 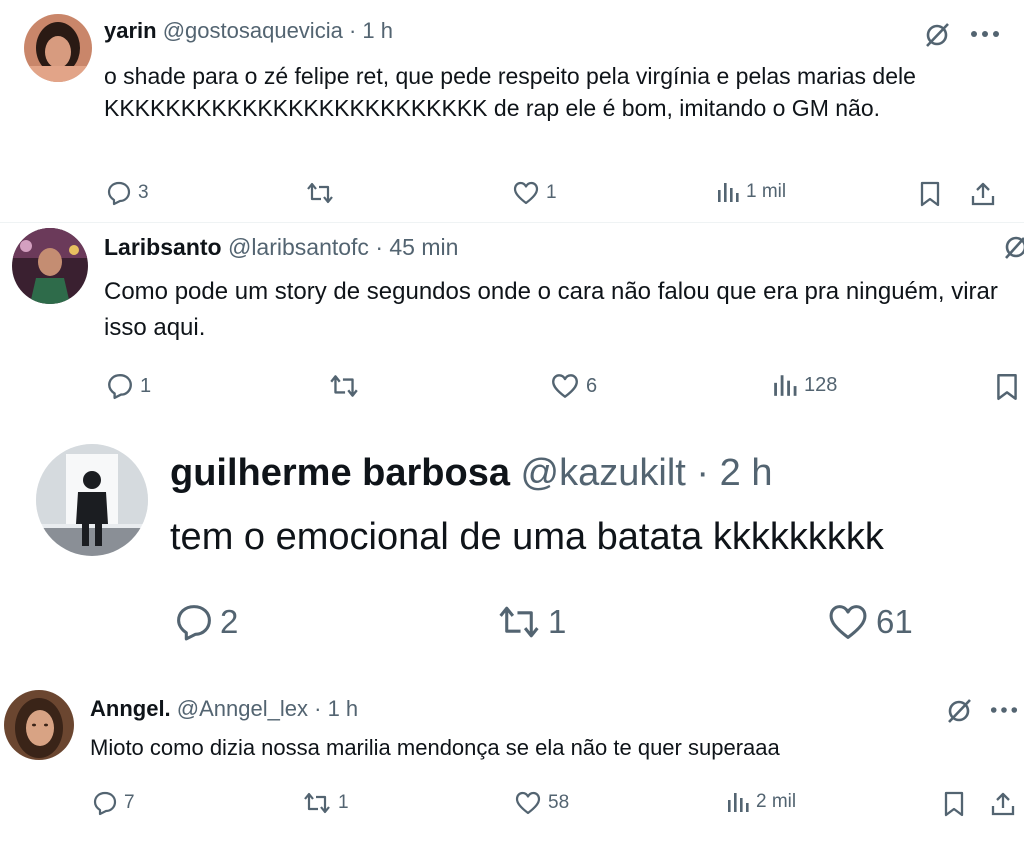 I want to click on tweet-header: Laribsanto @laribsantofc · 45 min, so click(x=281, y=247).